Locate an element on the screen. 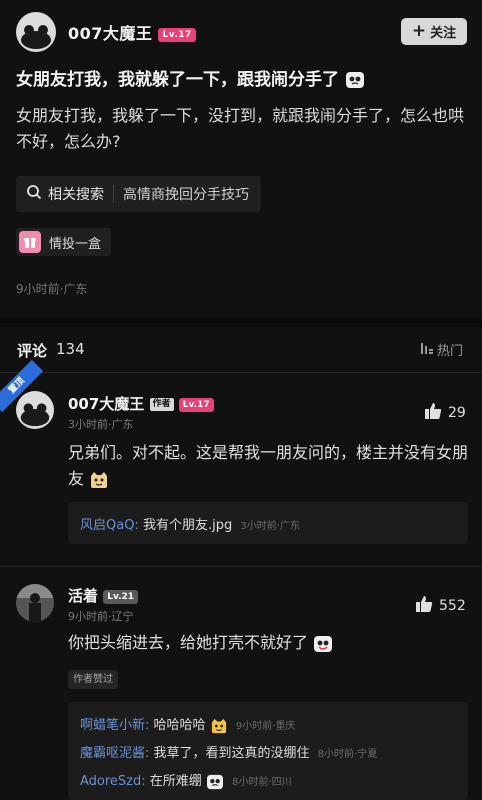 The image size is (482, 800). gift-label: 情投一盒 is located at coordinates (75, 244).